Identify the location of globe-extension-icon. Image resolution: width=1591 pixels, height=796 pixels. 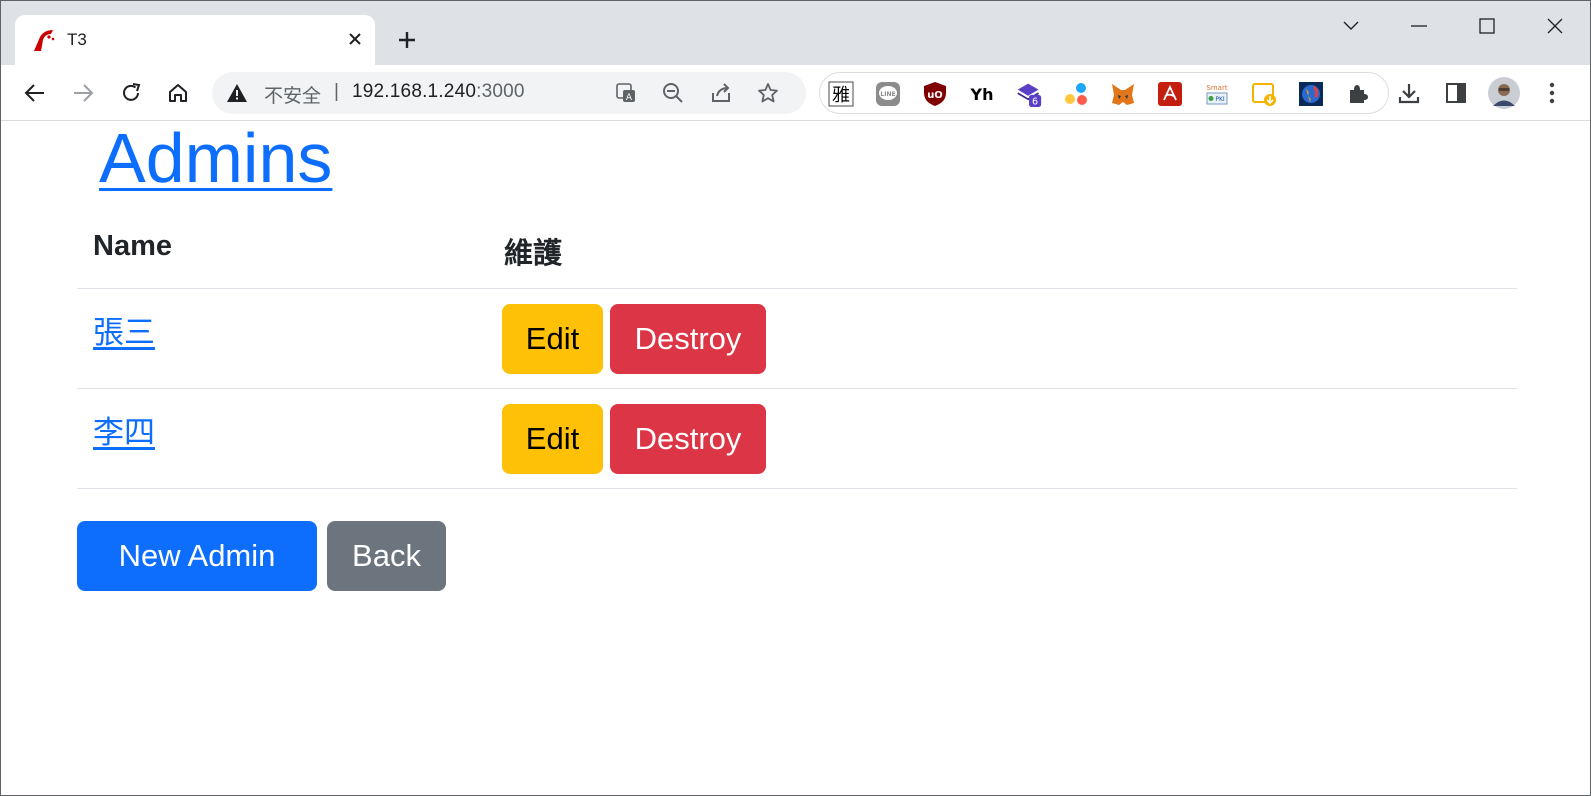
(1311, 94).